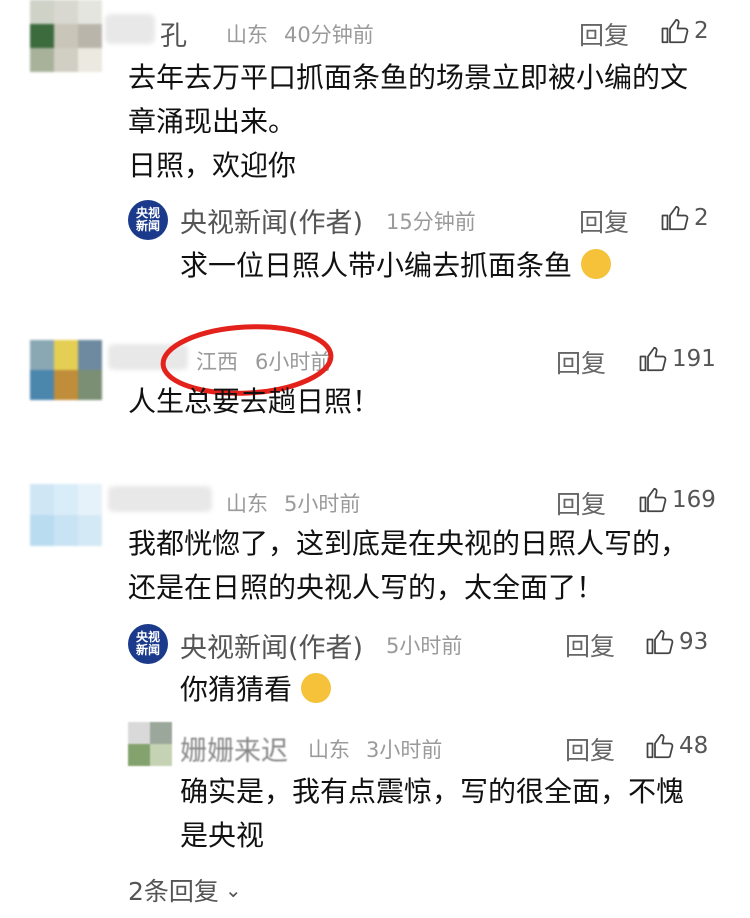 The height and width of the screenshot is (918, 750). What do you see at coordinates (212, 165) in the screenshot?
I see `comment-text-line: 日照，欢迎你` at bounding box center [212, 165].